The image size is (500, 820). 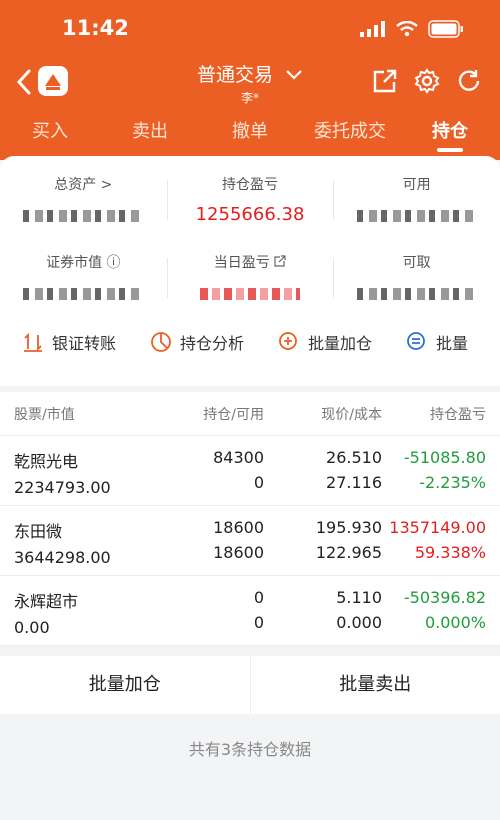 What do you see at coordinates (235, 75) in the screenshot?
I see `page-title: 普通交易` at bounding box center [235, 75].